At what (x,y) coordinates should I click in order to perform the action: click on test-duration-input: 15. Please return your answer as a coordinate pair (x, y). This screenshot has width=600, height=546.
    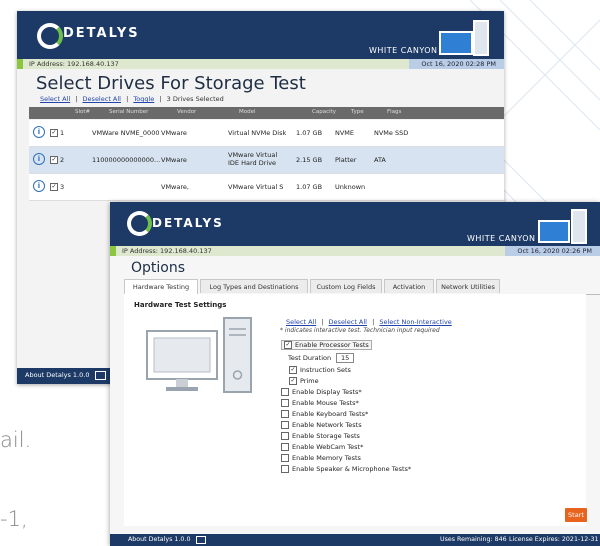
    Looking at the image, I should click on (345, 358).